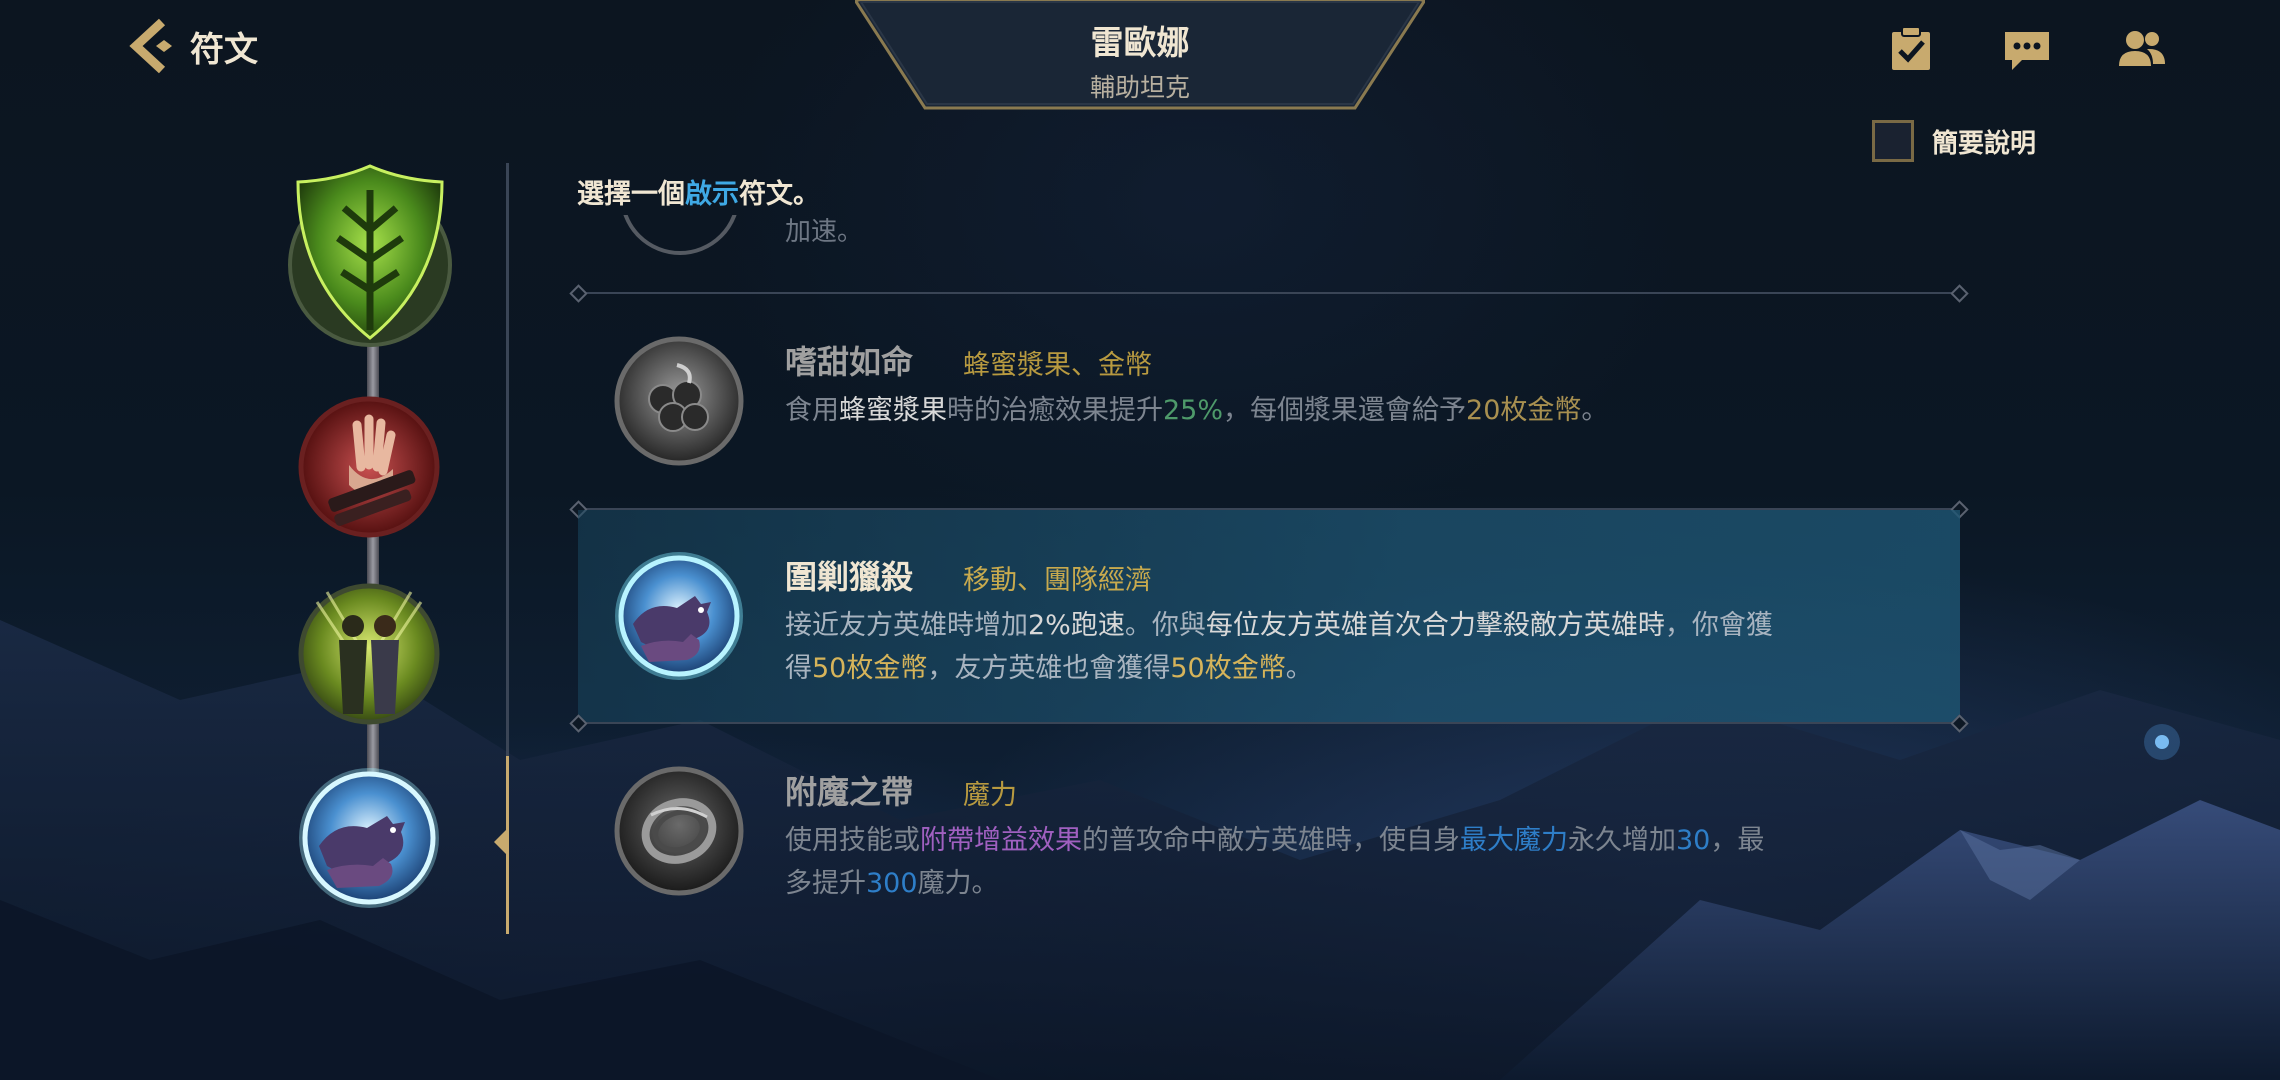 The height and width of the screenshot is (1080, 2280). I want to click on manaflow-band-rune-icon, so click(679, 831).